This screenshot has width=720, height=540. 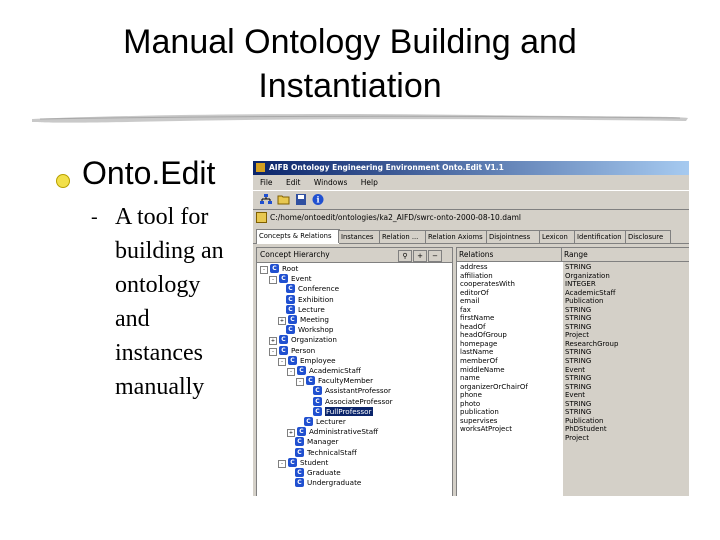 I want to click on tree-node: + C Meeting, so click(x=303, y=320).